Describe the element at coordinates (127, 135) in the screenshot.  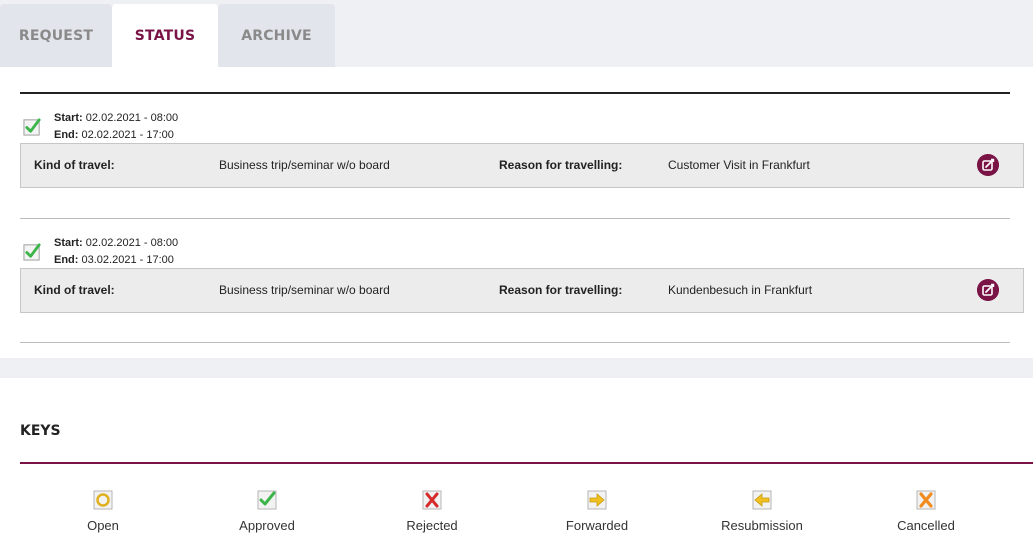
I see `end-value: 02.02.2021 - 17:00` at that location.